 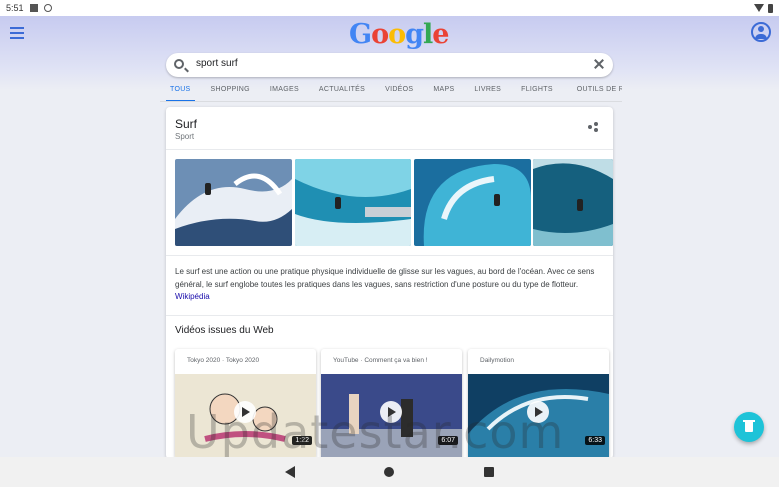 What do you see at coordinates (230, 90) in the screenshot?
I see `tab-shopping: SHOPPING` at bounding box center [230, 90].